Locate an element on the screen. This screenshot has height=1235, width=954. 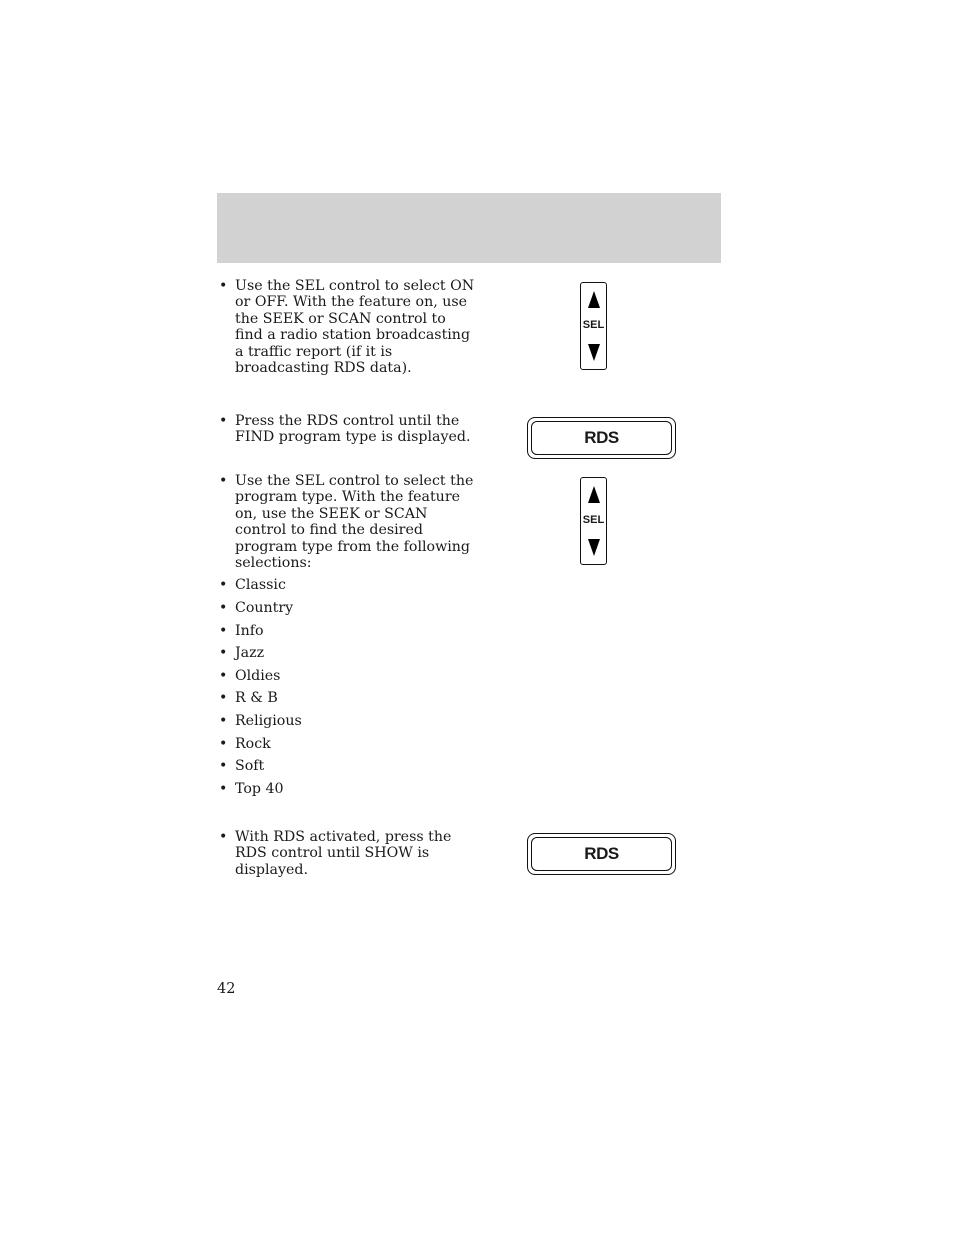
list-item: • Jazz is located at coordinates (347, 656).